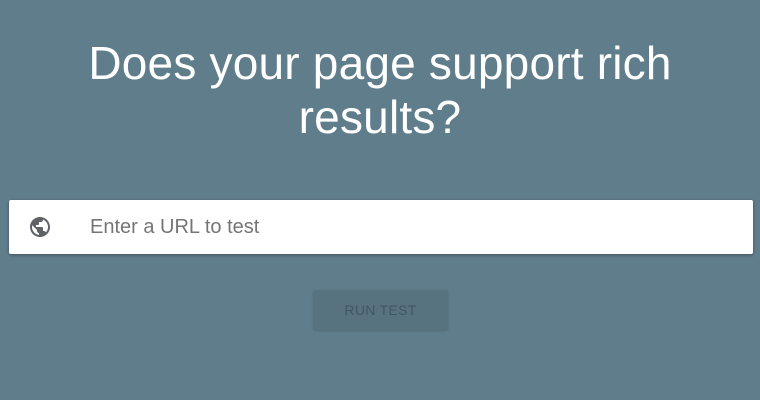 The image size is (760, 400). What do you see at coordinates (412, 227) in the screenshot?
I see `url-input` at bounding box center [412, 227].